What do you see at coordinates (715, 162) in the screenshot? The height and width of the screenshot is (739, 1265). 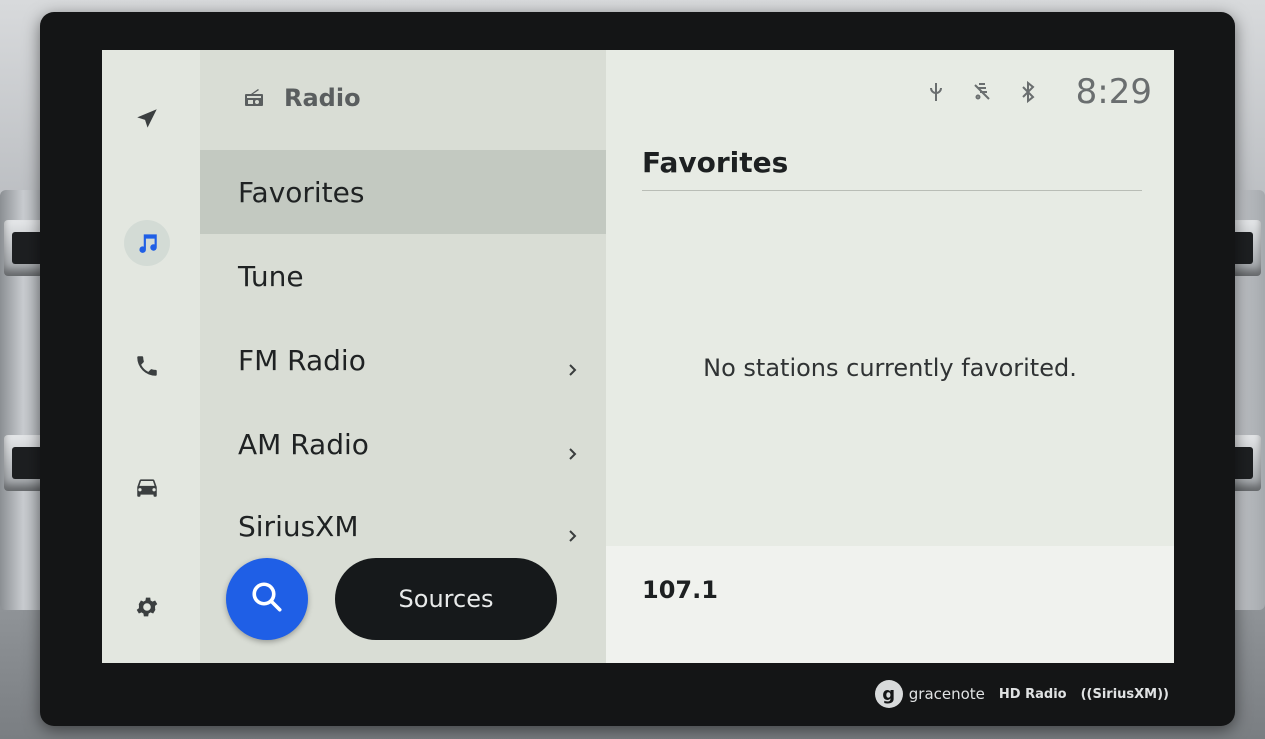 I see `content-title: Favorites` at bounding box center [715, 162].